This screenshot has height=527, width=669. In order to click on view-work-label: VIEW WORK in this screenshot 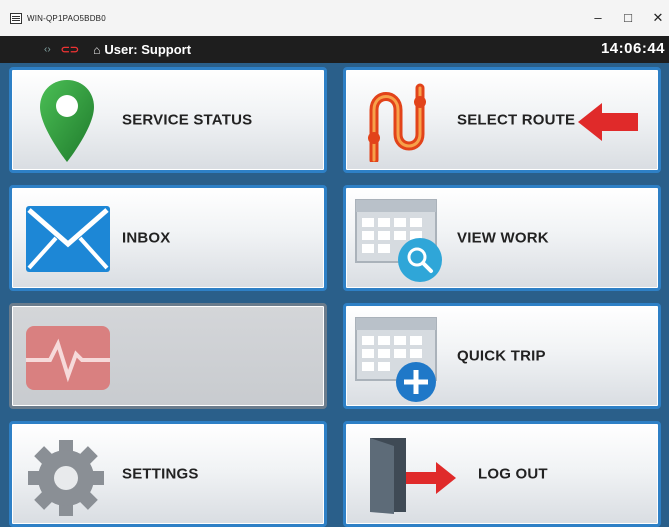, I will do `click(503, 238)`.